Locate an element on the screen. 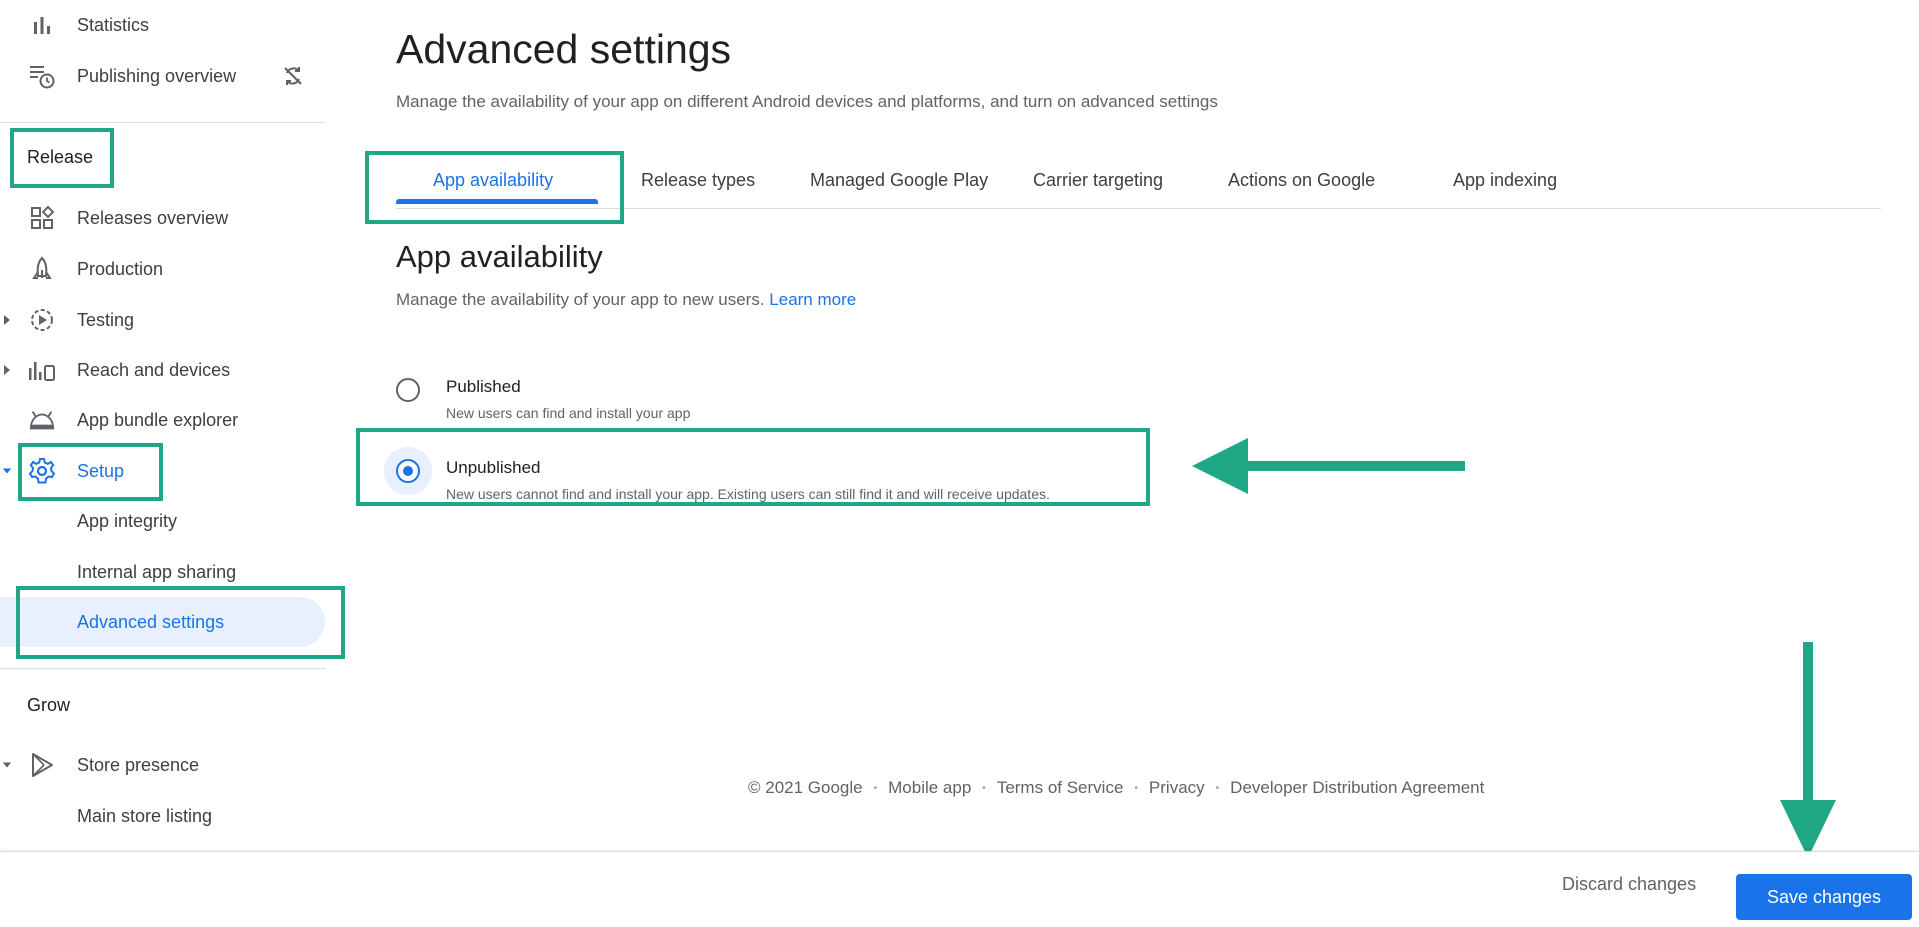 This screenshot has height=927, width=1919. play-store-icon is located at coordinates (42, 765).